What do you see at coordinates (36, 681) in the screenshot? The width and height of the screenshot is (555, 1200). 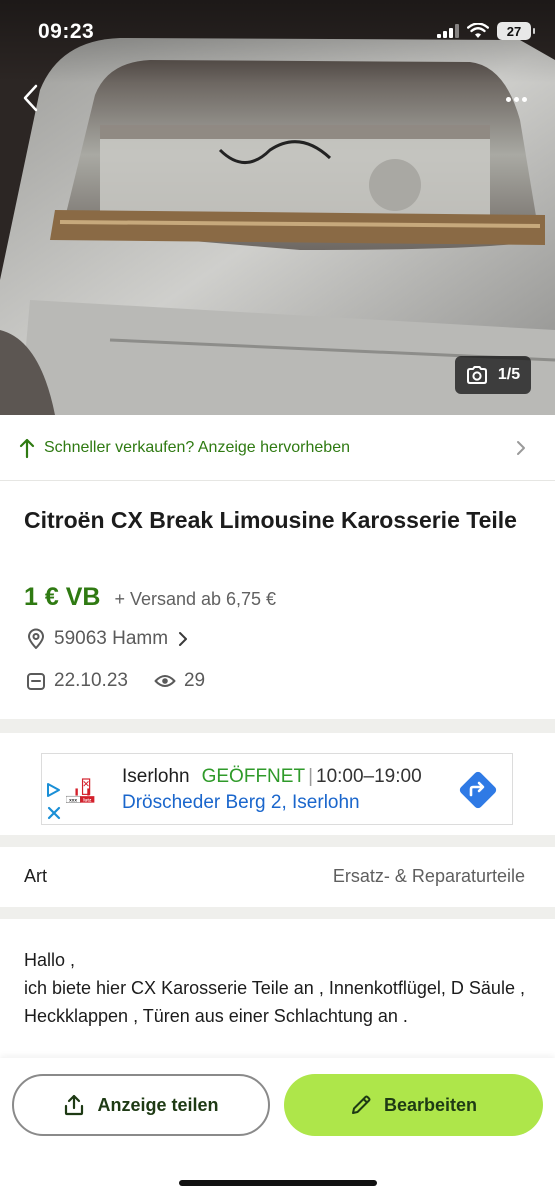 I see `calendar-icon` at bounding box center [36, 681].